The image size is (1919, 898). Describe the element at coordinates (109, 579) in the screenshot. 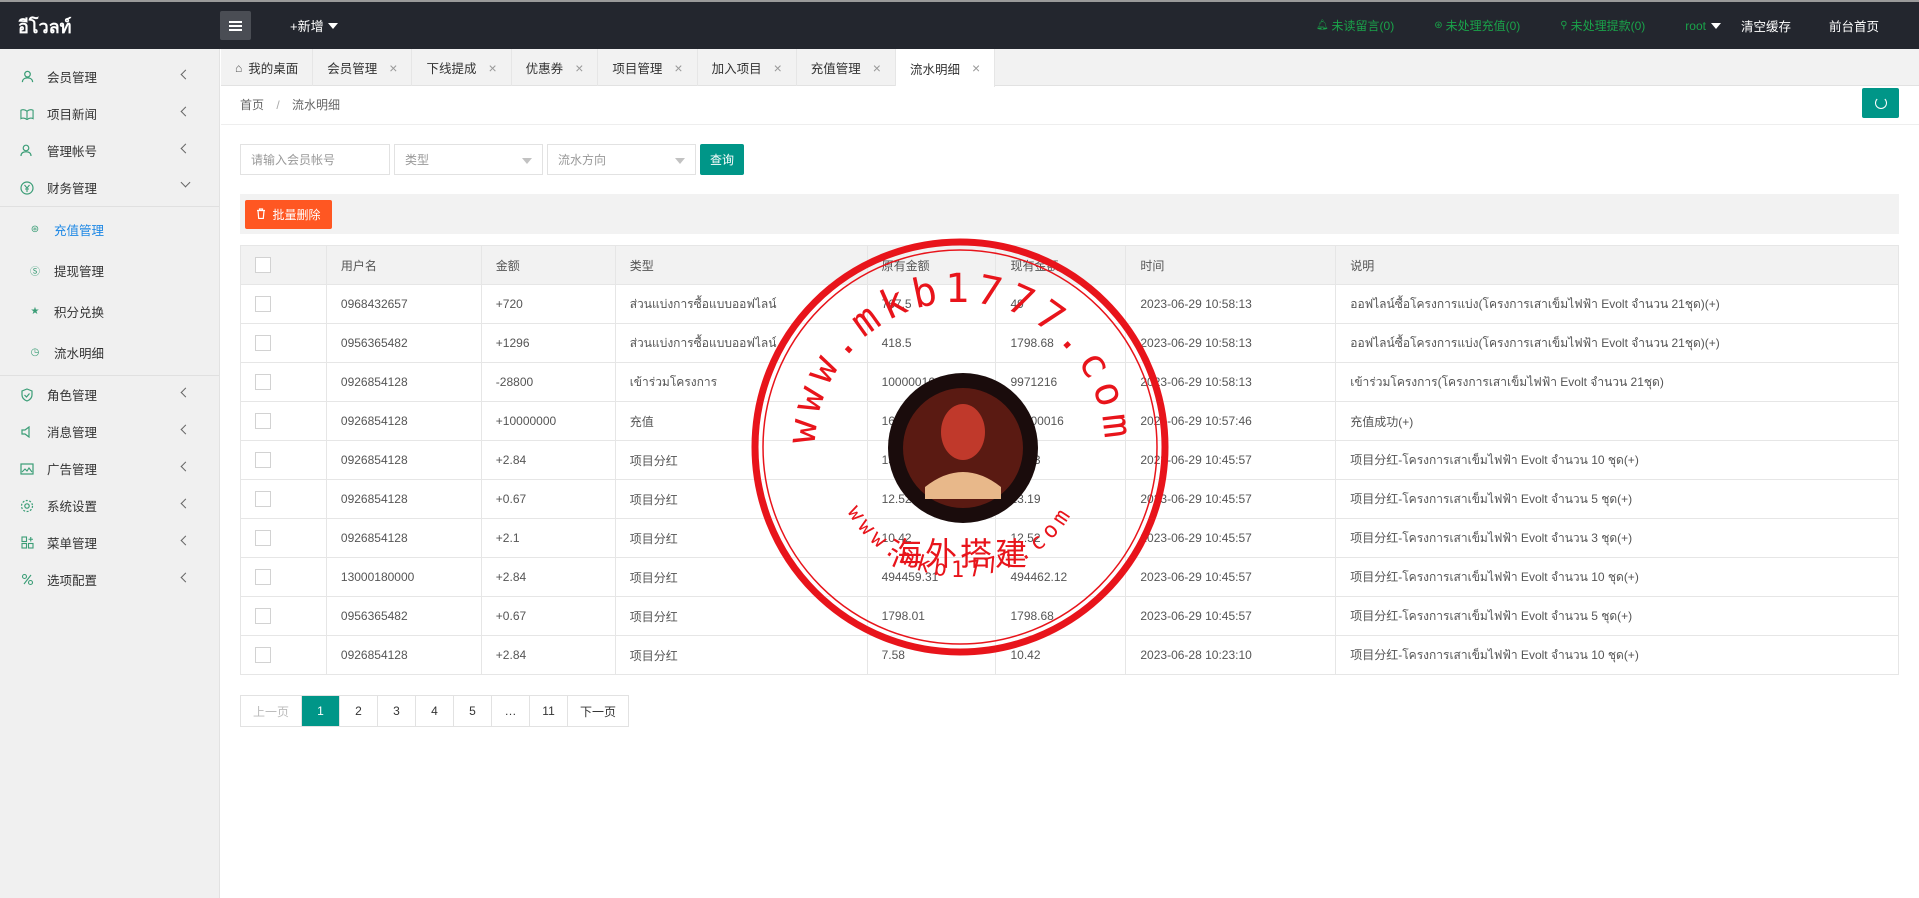

I see `sidebar-item-options: 选项配置` at that location.